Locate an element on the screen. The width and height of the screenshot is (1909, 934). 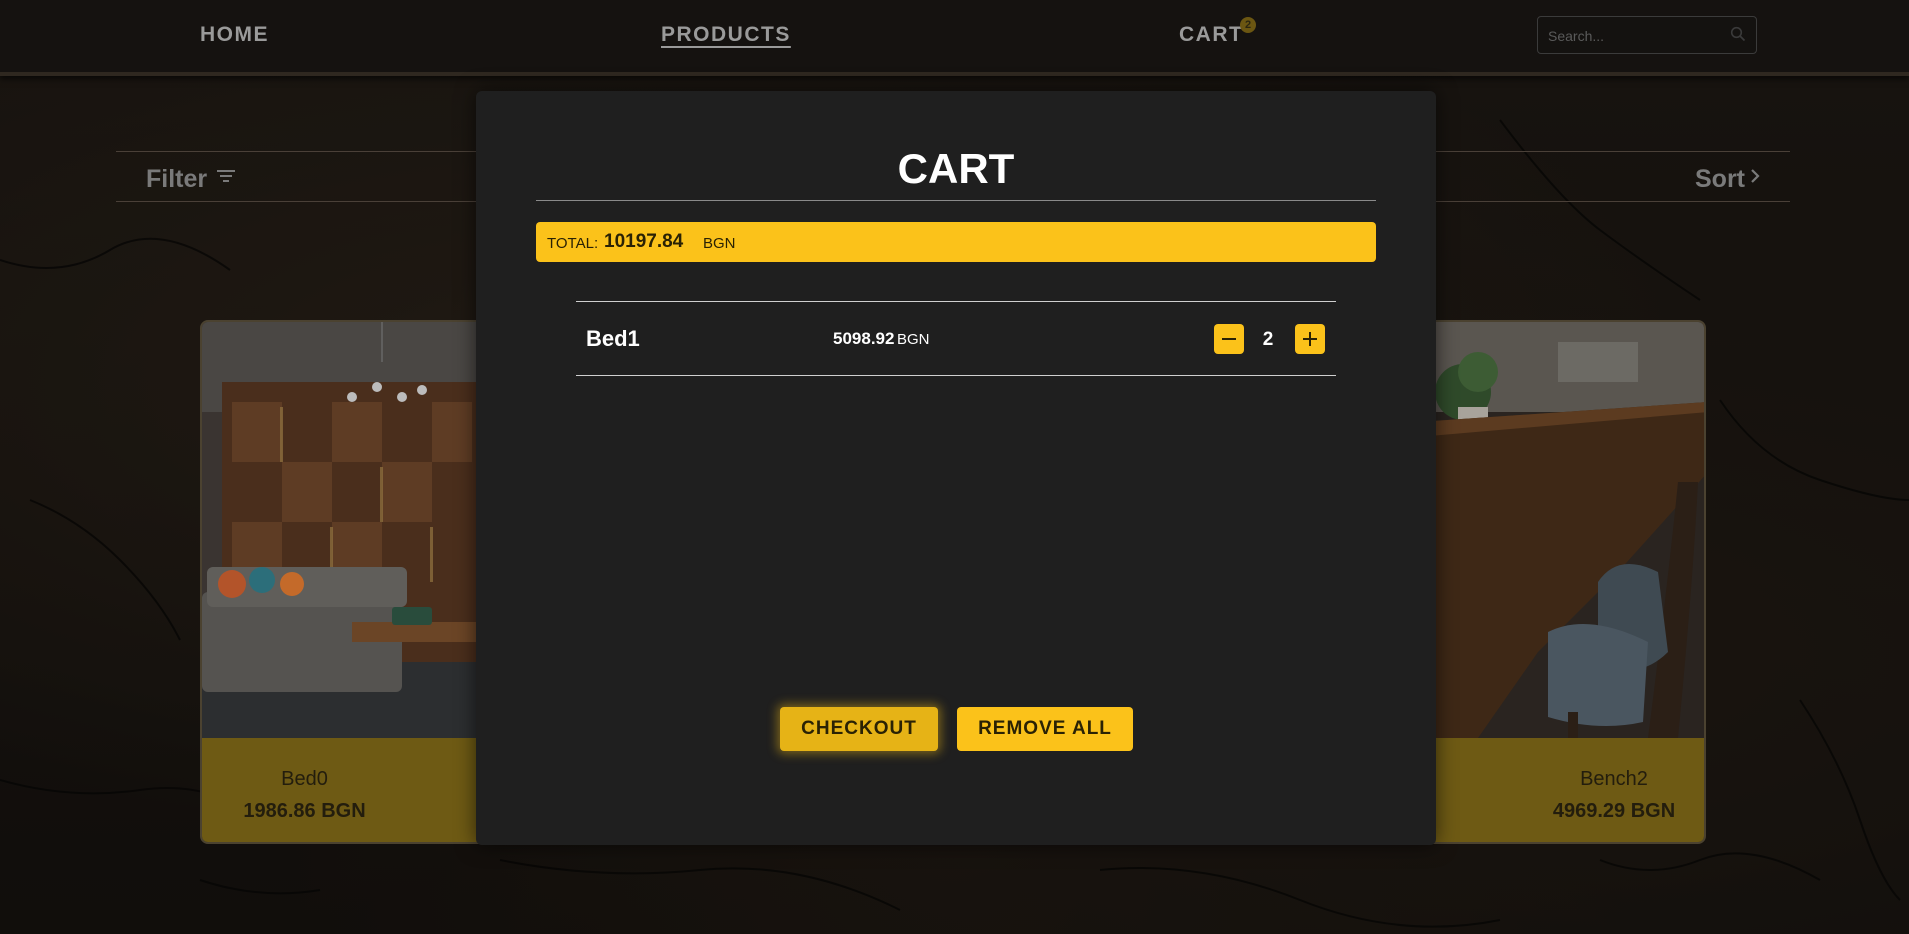
filter-button: Filter is located at coordinates (176, 179).